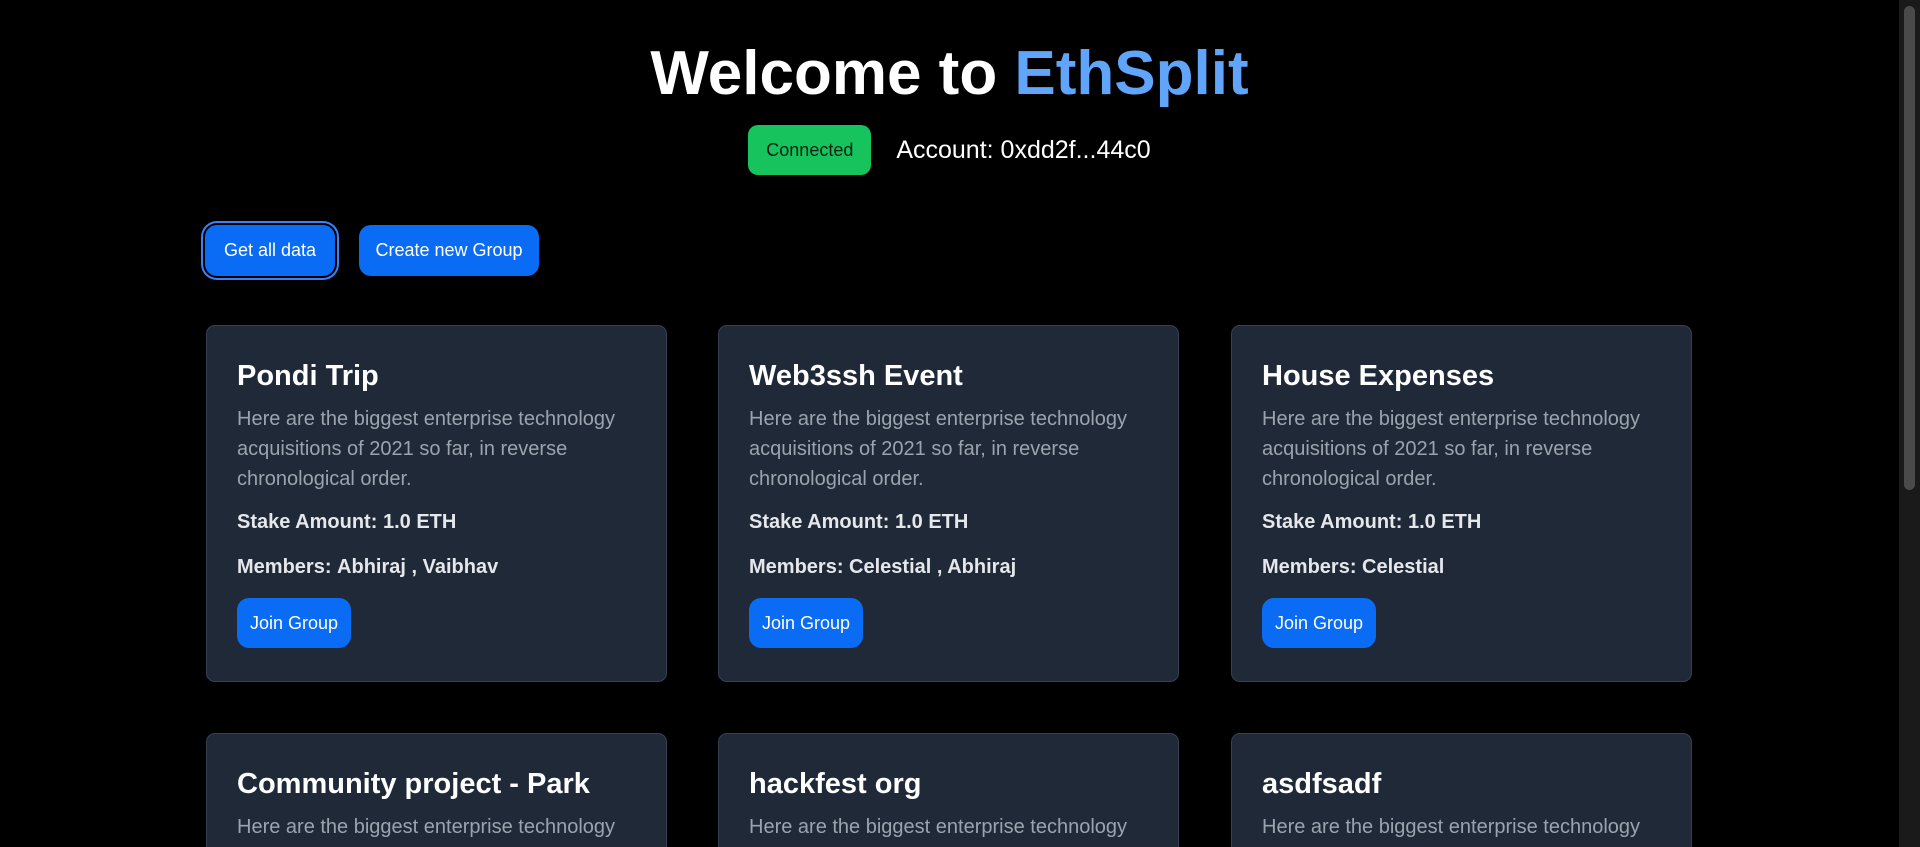 This screenshot has width=1920, height=847. Describe the element at coordinates (270, 250) in the screenshot. I see `get-all-data-button: Get all data` at that location.